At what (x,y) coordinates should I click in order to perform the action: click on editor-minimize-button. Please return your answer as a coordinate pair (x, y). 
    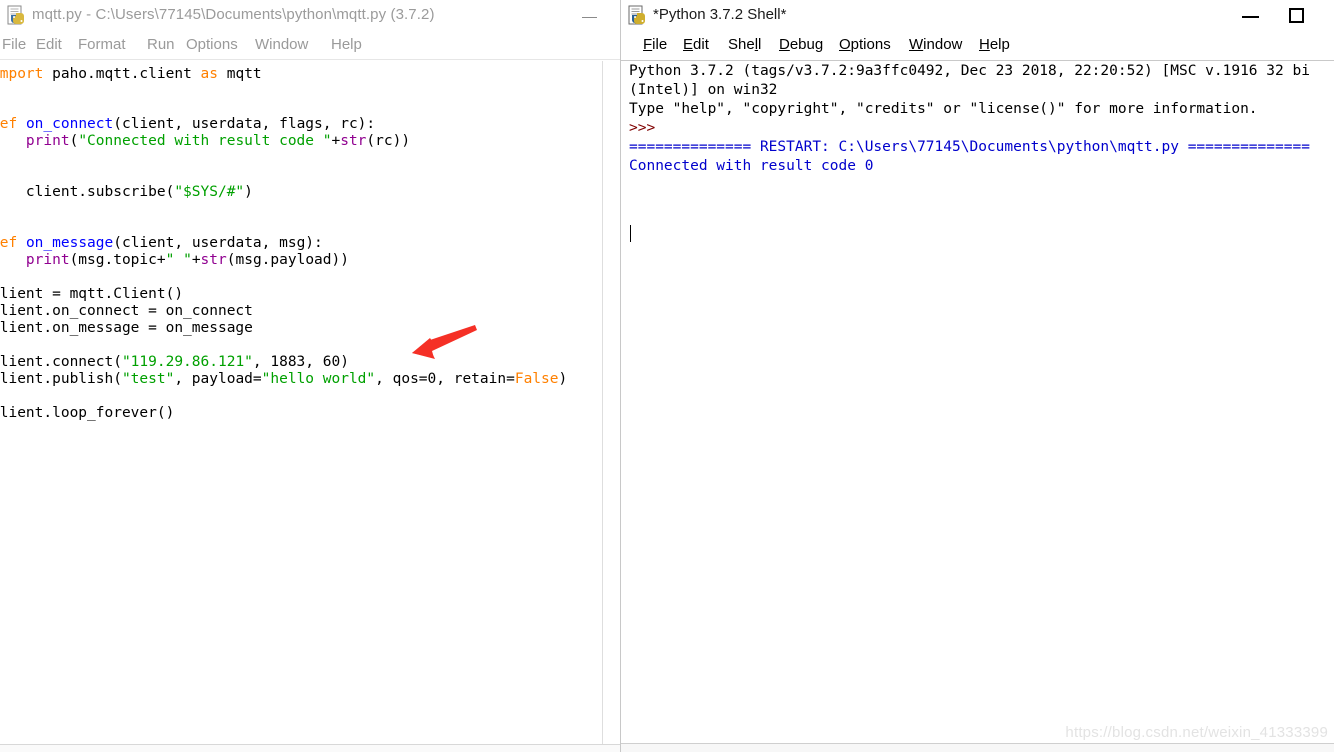
    Looking at the image, I should click on (590, 16).